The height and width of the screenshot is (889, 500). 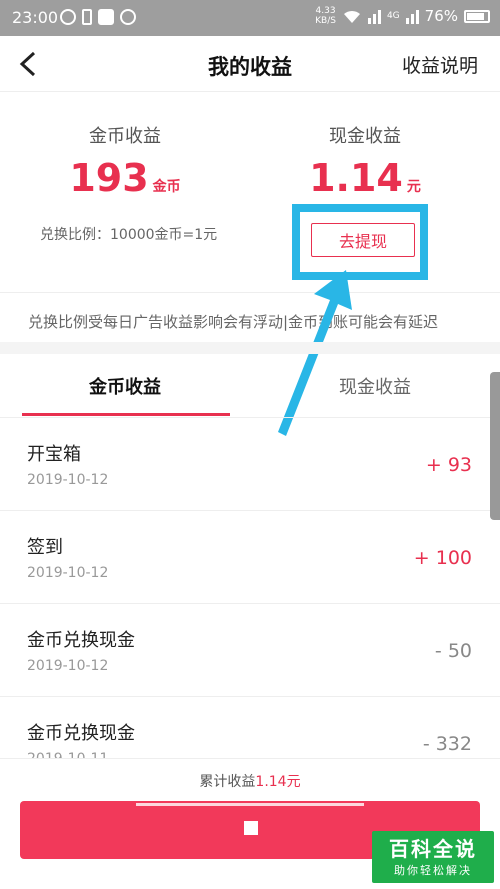 What do you see at coordinates (87, 17) in the screenshot?
I see `bluetooth-icon` at bounding box center [87, 17].